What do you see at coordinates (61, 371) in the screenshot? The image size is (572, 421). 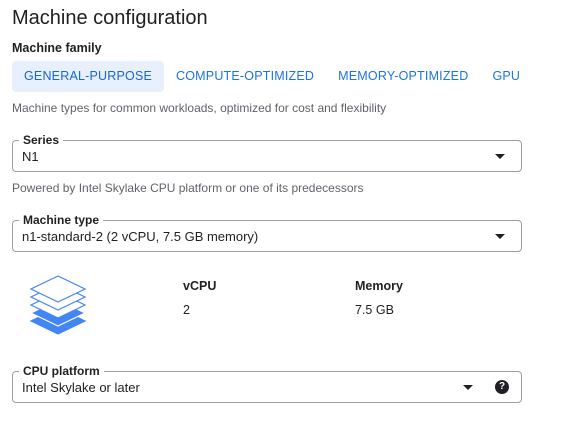 I see `cpu-platform-label: CPU platform` at bounding box center [61, 371].